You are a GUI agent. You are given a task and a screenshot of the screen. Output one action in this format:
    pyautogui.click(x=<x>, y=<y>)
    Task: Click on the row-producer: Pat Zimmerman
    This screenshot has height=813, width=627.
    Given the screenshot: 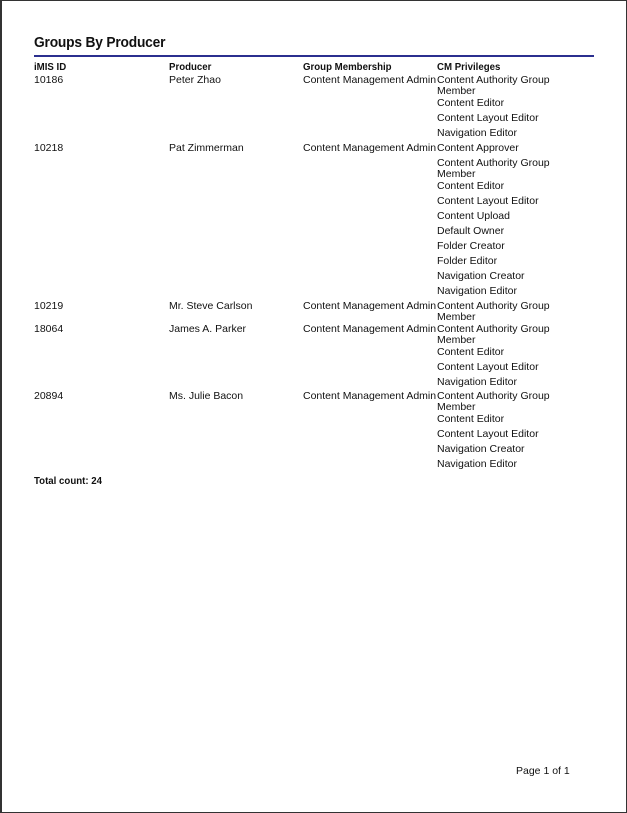 What is the action you would take?
    pyautogui.click(x=206, y=148)
    